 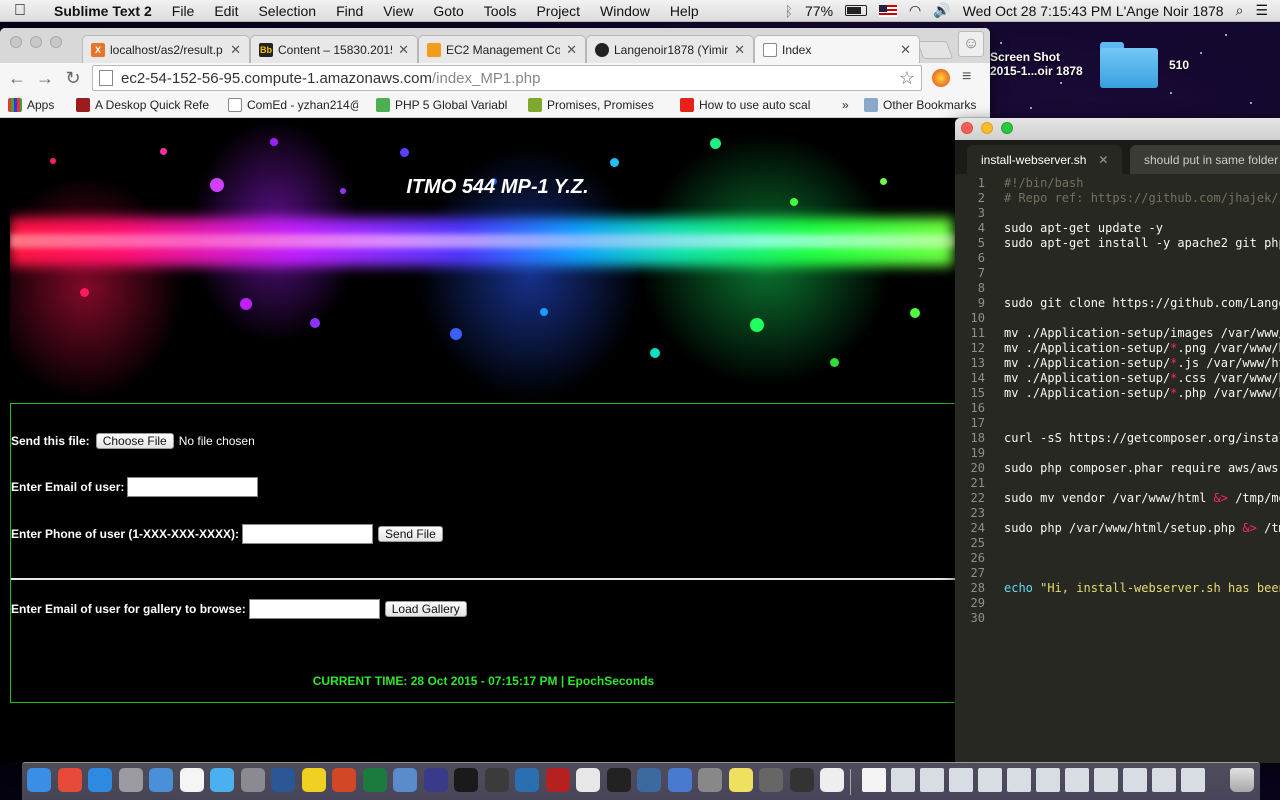 I want to click on bookmark-autoscale: How to use auto scal, so click(x=747, y=105).